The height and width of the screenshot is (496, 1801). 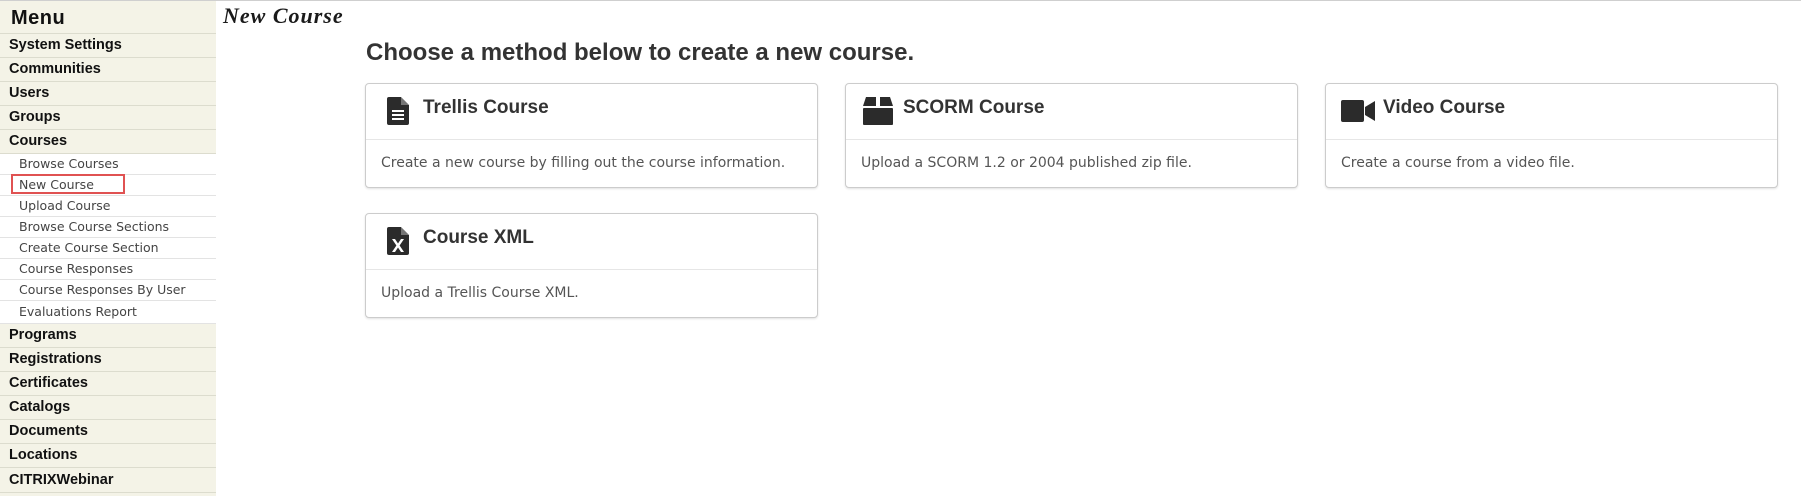 I want to click on card-header: Trellis Course, so click(x=591, y=112).